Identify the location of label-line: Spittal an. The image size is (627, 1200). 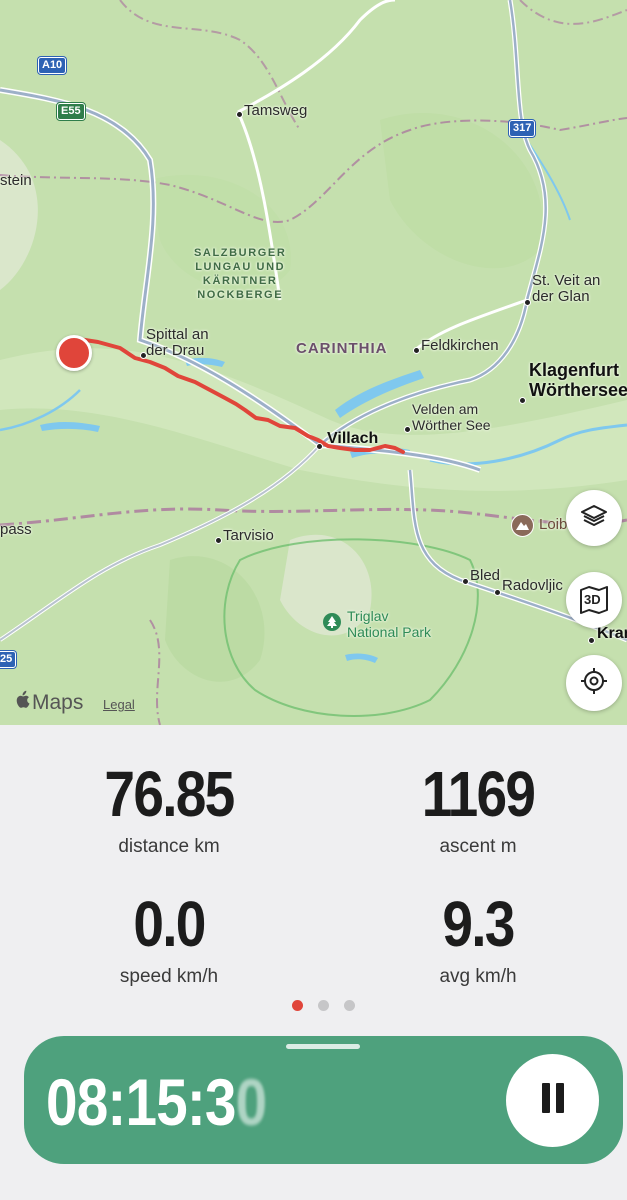
(177, 334).